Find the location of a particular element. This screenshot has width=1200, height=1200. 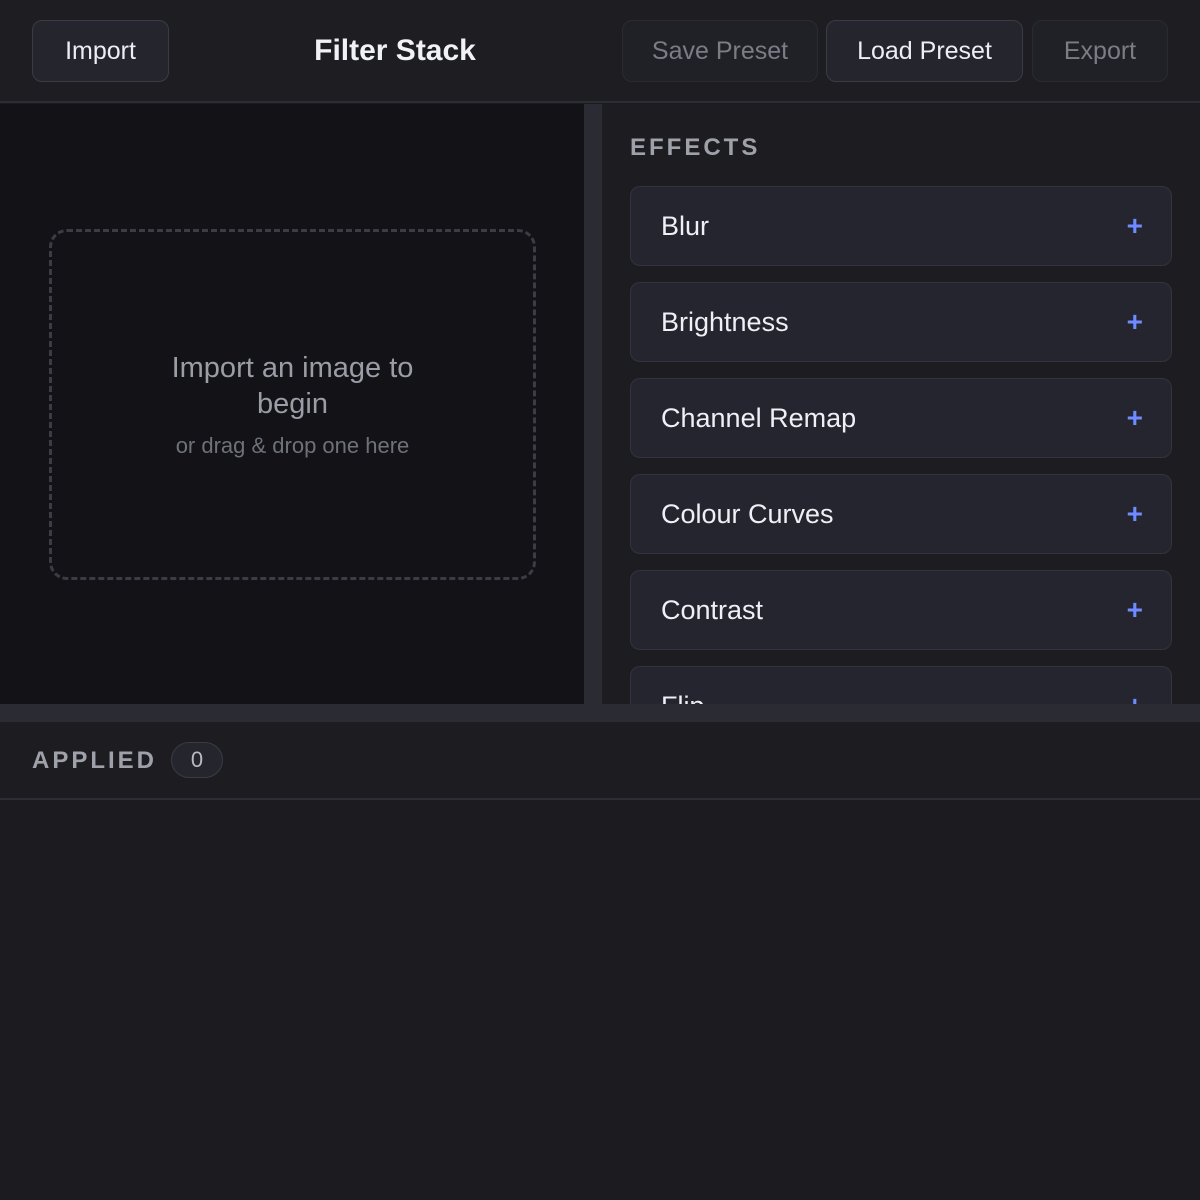

effects-heading: EFFECTS is located at coordinates (695, 147).